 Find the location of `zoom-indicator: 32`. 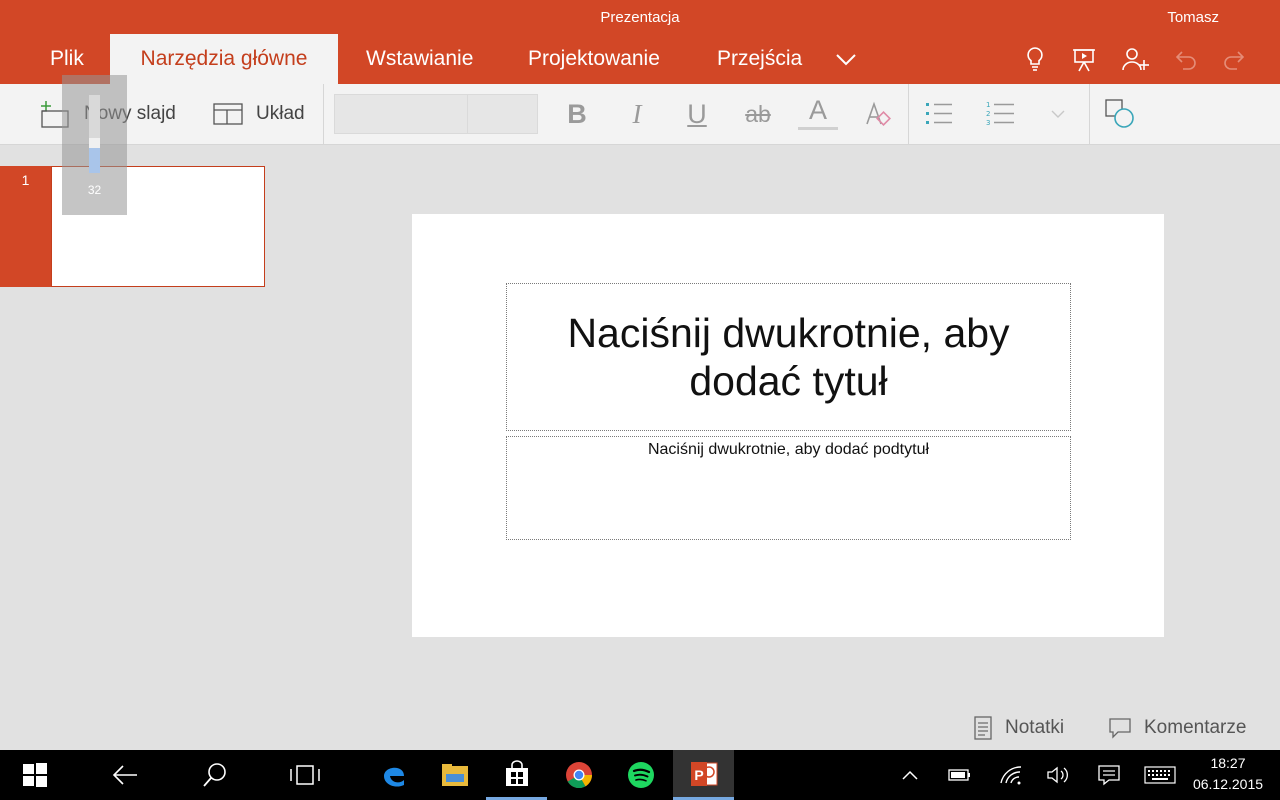

zoom-indicator: 32 is located at coordinates (94, 145).